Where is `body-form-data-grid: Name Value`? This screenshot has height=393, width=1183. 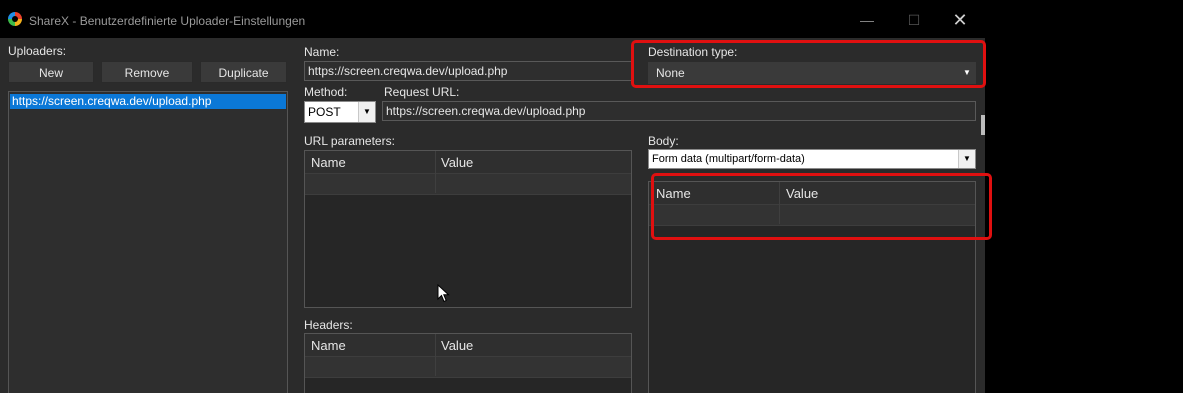
body-form-data-grid: Name Value is located at coordinates (812, 287).